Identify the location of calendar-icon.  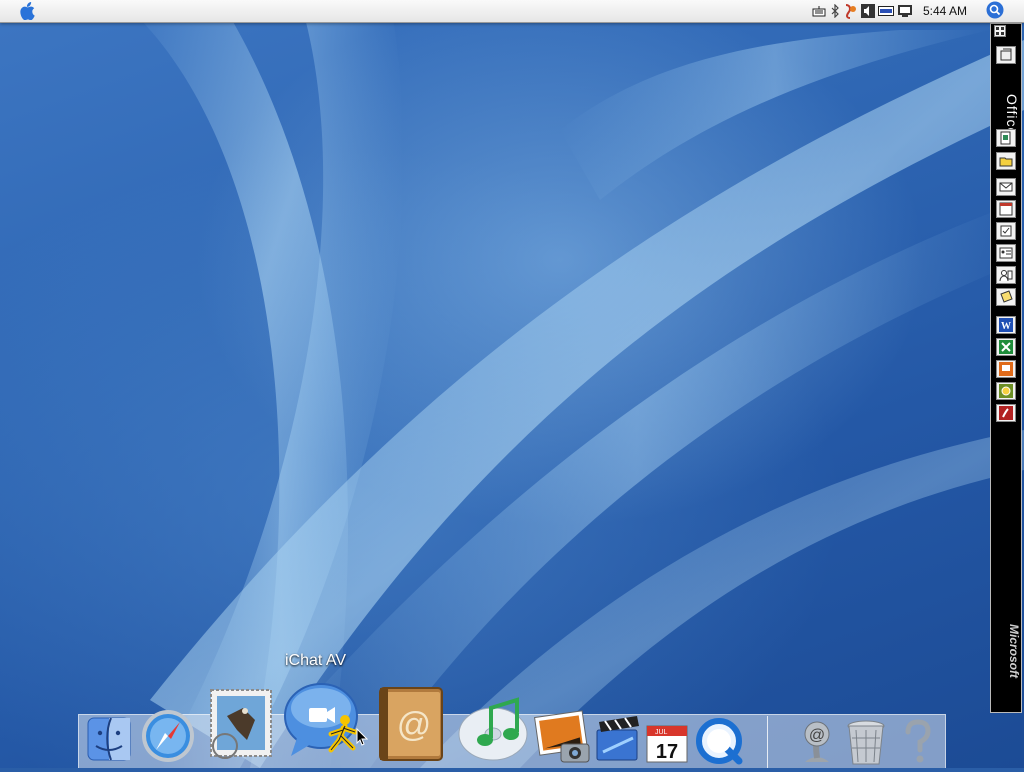
(1006, 209).